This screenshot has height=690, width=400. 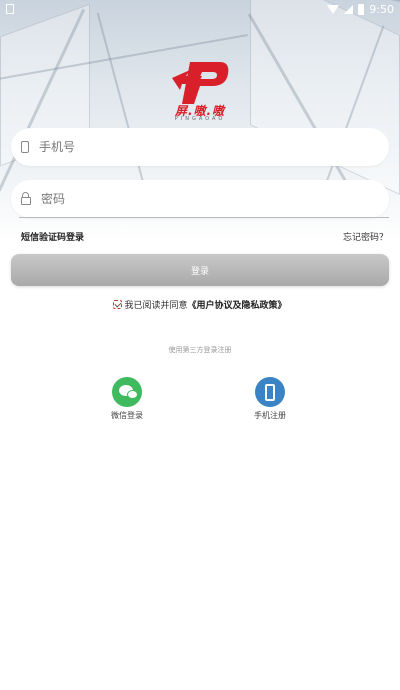 I want to click on forgot-password-link: 忘记密码？, so click(x=365, y=236).